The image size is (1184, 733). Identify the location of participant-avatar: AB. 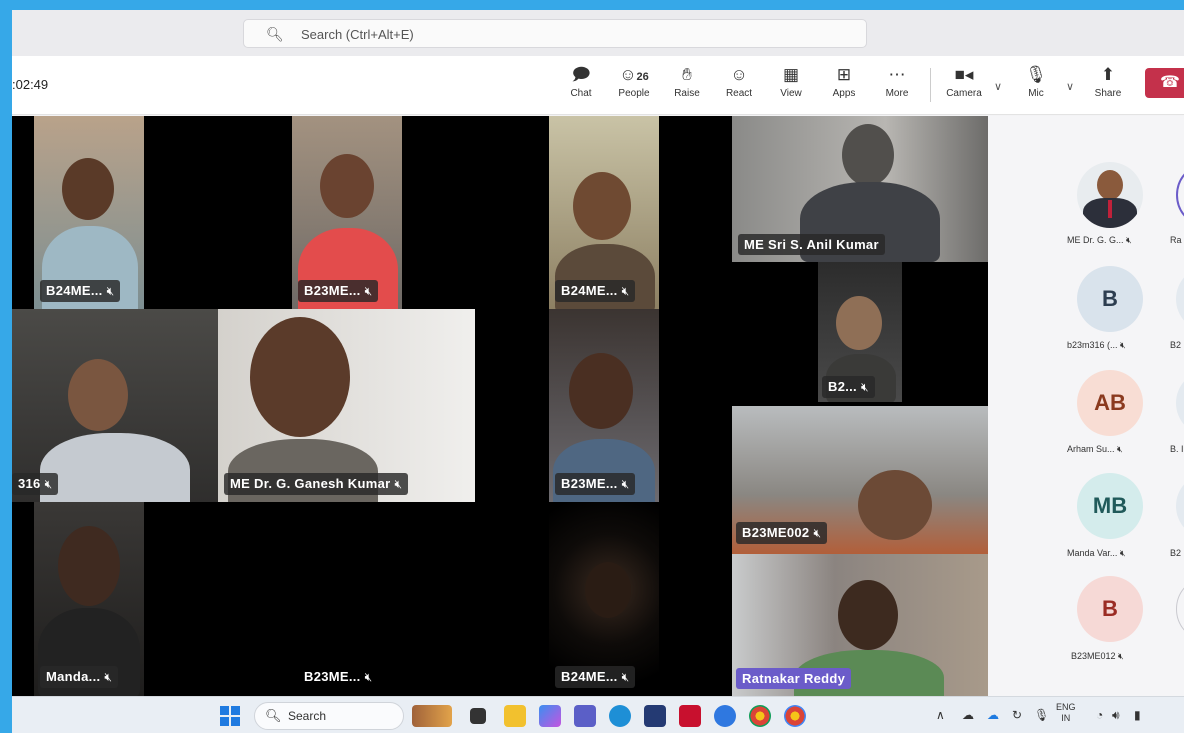
(1110, 403).